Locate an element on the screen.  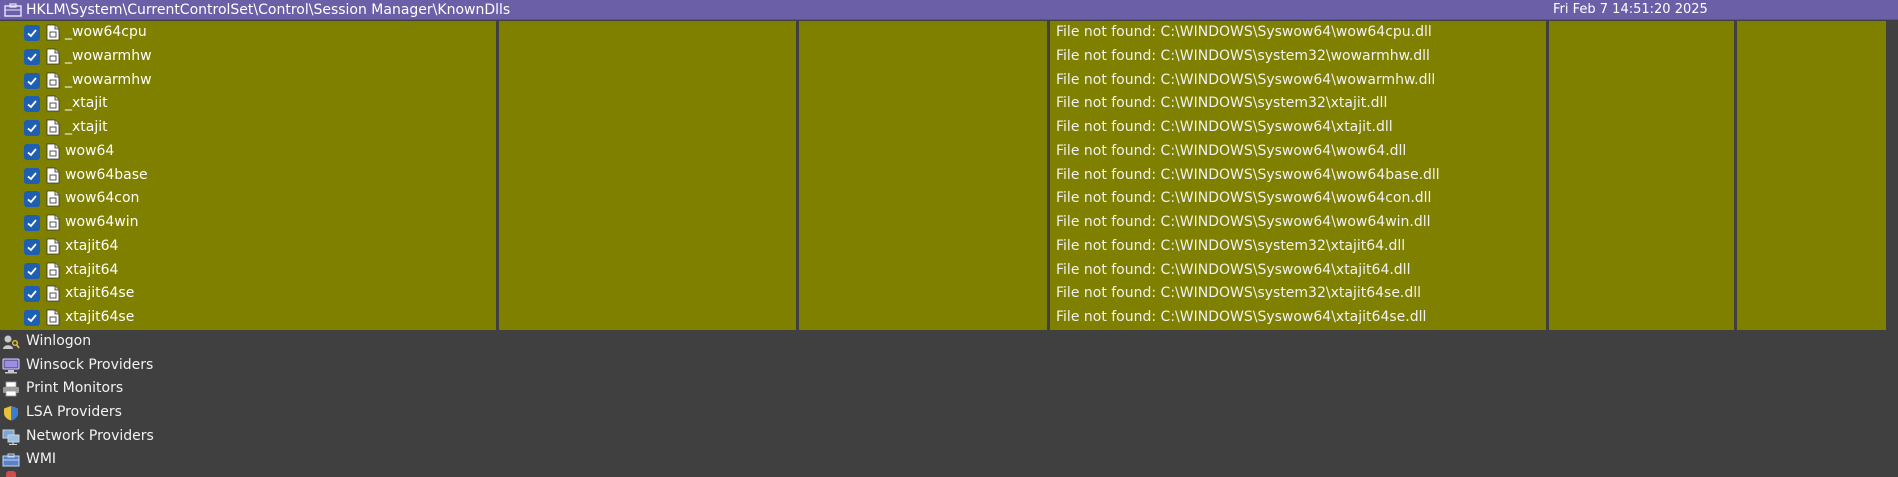
table-cell: _wow64cpu is located at coordinates (248, 33).